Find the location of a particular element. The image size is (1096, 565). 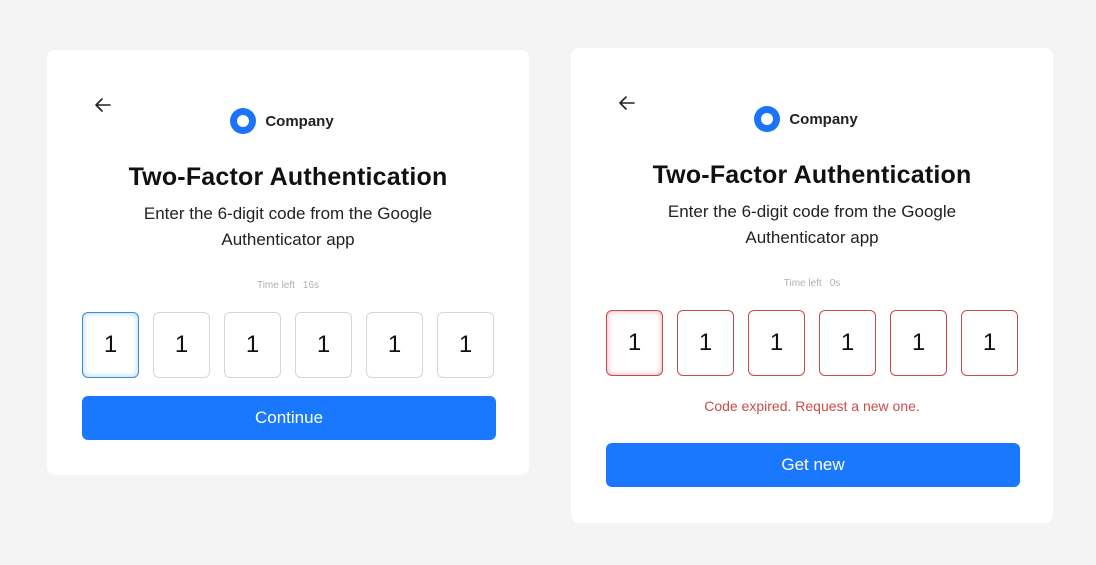

timer: Time left 0s is located at coordinates (812, 283).